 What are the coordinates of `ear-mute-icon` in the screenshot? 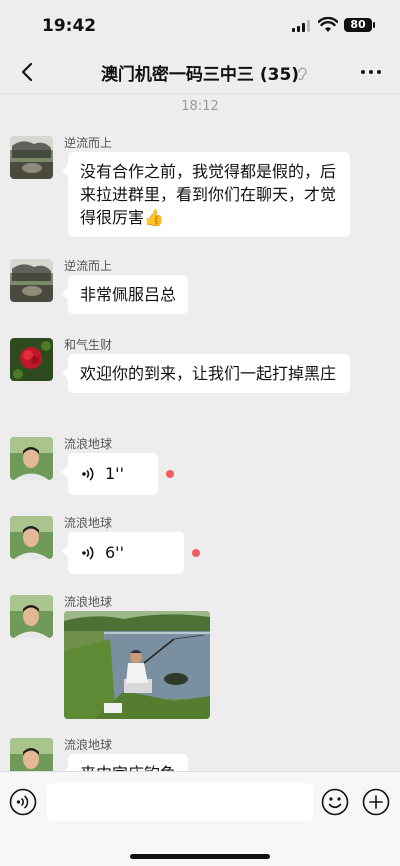 It's located at (302, 74).